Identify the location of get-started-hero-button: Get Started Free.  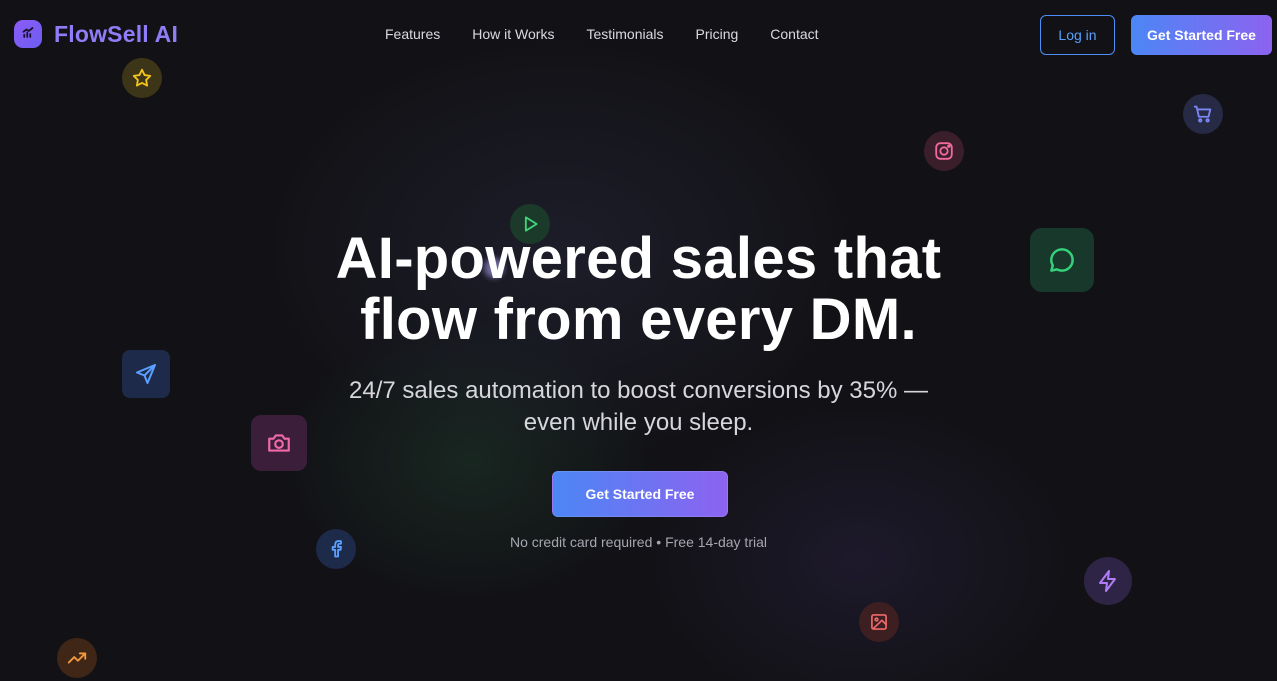
(640, 494).